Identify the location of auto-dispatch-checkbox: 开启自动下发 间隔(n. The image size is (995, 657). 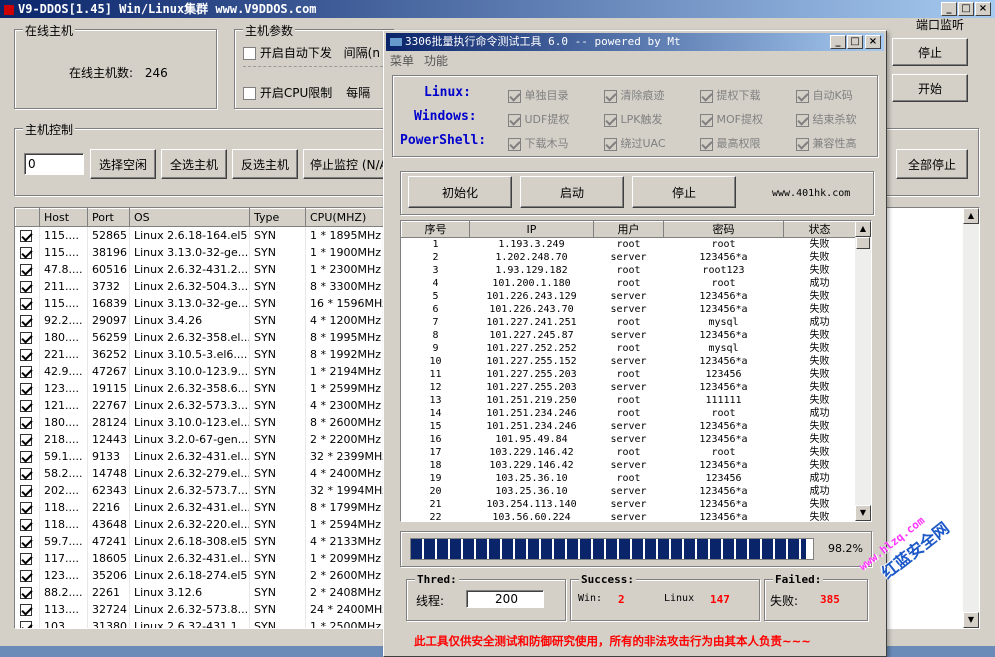
(311, 52).